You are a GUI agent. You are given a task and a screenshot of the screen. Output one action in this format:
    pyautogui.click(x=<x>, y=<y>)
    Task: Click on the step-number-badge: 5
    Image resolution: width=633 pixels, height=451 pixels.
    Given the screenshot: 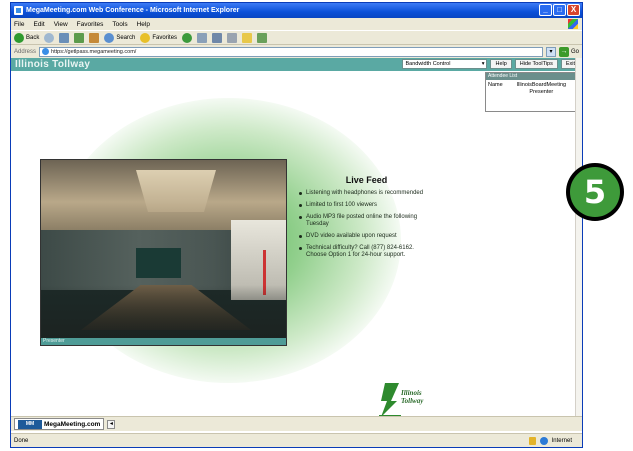 What is the action you would take?
    pyautogui.click(x=595, y=192)
    